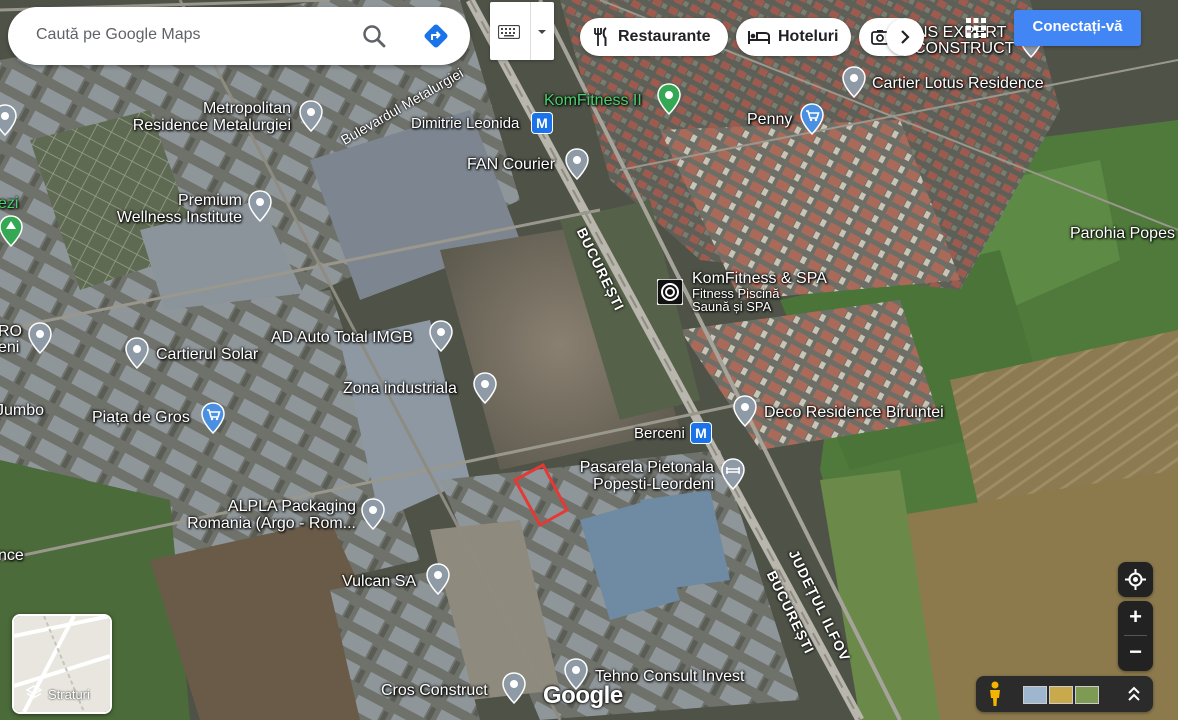 The height and width of the screenshot is (720, 1178). What do you see at coordinates (542, 32) in the screenshot?
I see `chevron-down-icon` at bounding box center [542, 32].